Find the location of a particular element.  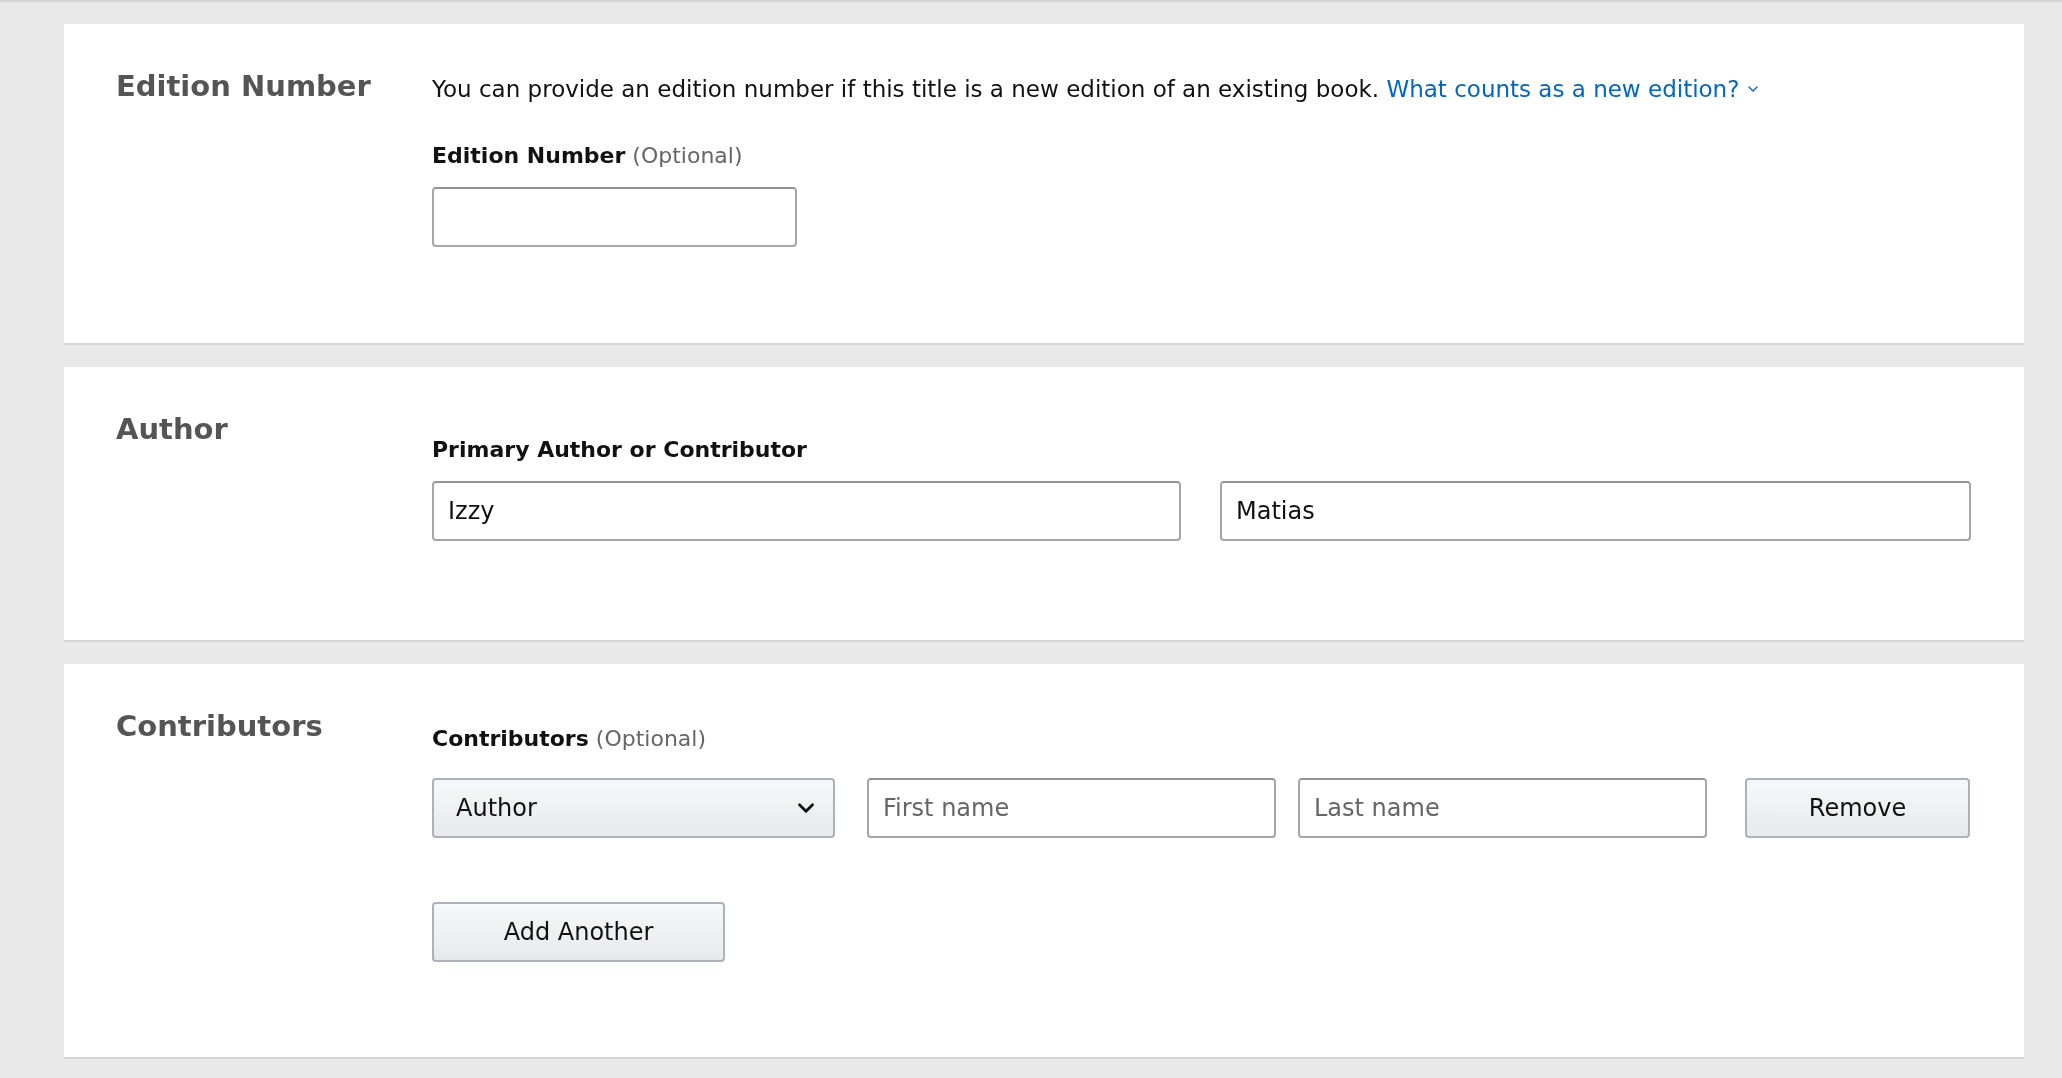

section-heading: Author is located at coordinates (172, 430).